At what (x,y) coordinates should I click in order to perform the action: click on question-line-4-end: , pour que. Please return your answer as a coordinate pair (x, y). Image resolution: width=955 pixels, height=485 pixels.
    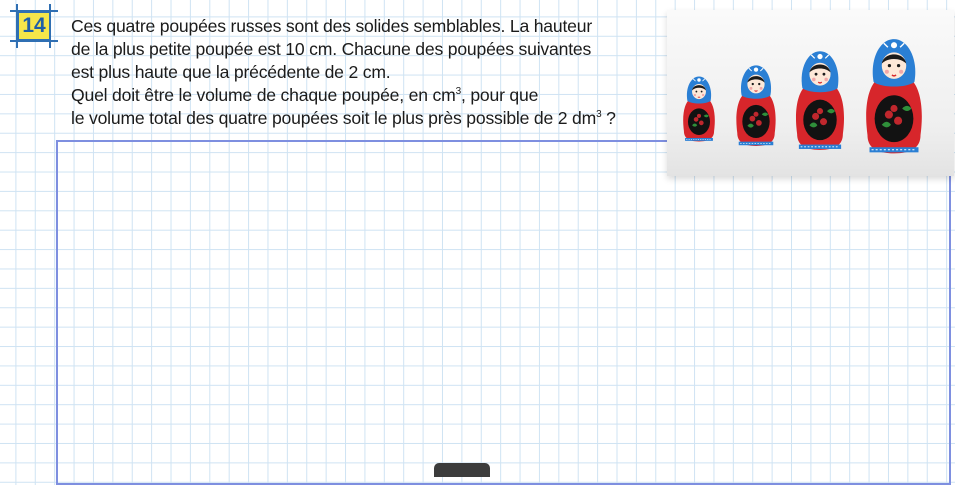
    Looking at the image, I should click on (499, 95).